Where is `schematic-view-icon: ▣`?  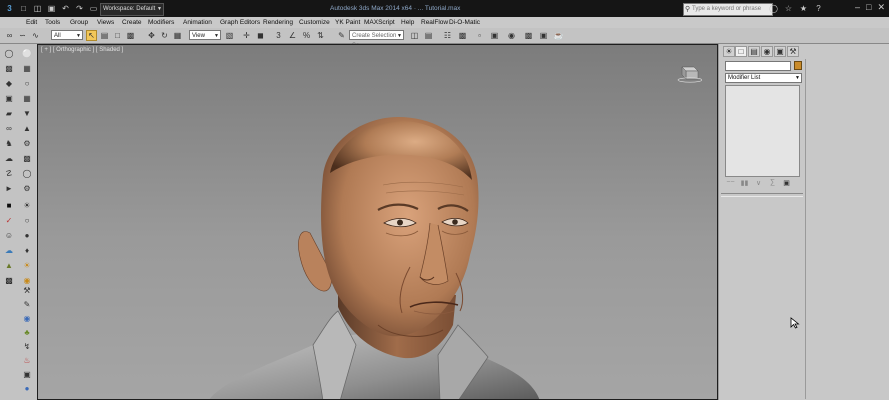 schematic-view-icon: ▣ is located at coordinates (494, 35).